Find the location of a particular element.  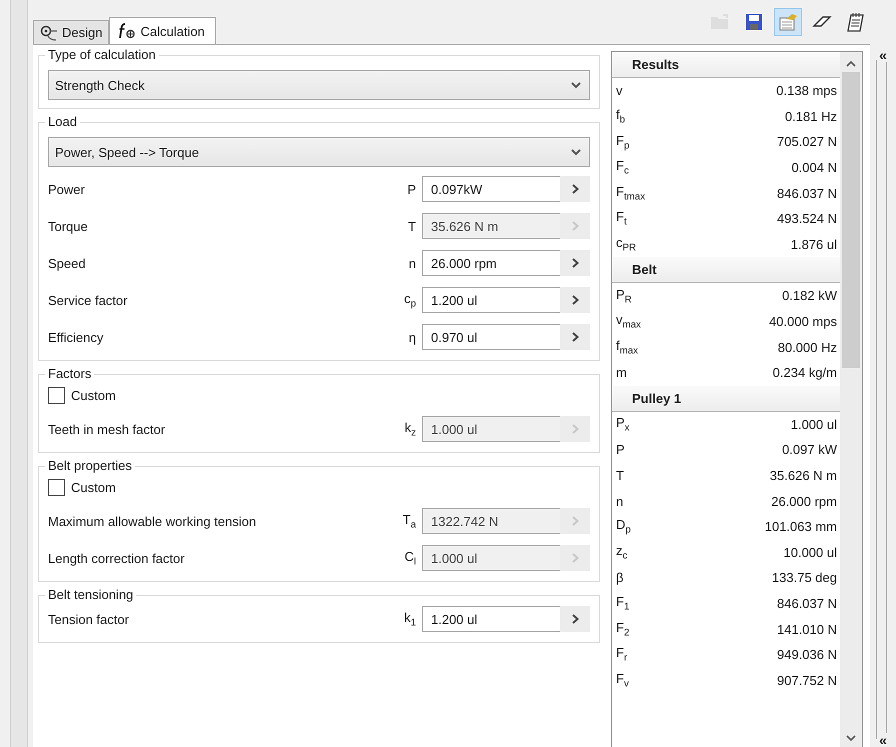

section-header: Results is located at coordinates (726, 65).